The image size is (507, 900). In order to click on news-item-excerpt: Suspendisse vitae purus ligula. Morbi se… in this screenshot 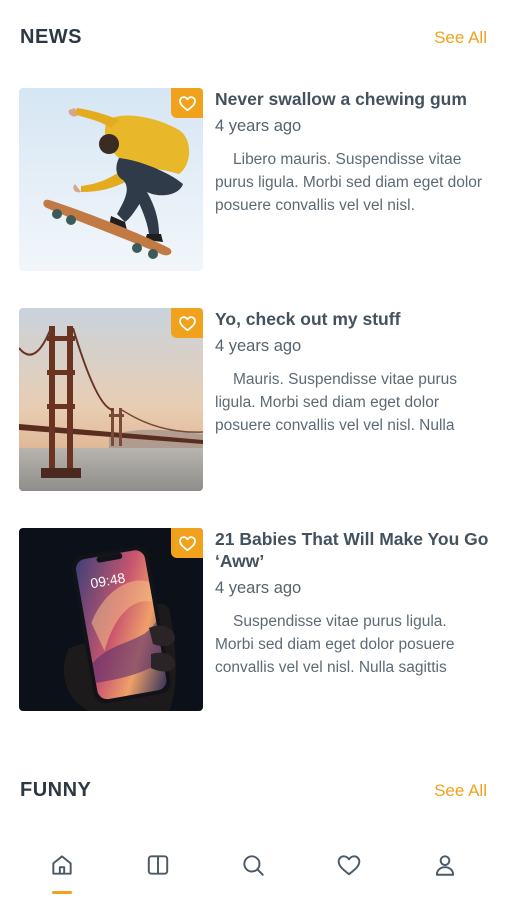, I will do `click(335, 644)`.